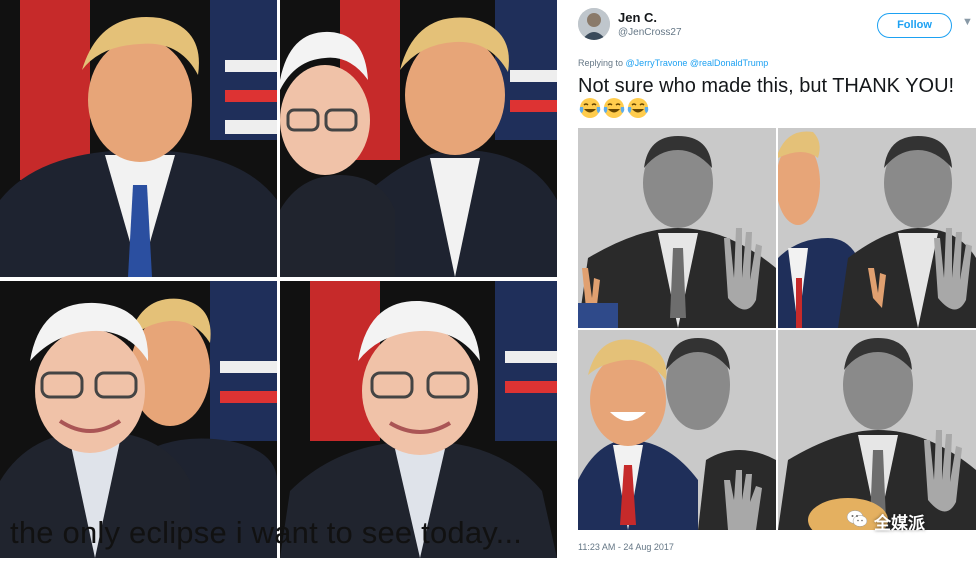  Describe the element at coordinates (637, 17) in the screenshot. I see `author-display-name: Jen C.` at that location.